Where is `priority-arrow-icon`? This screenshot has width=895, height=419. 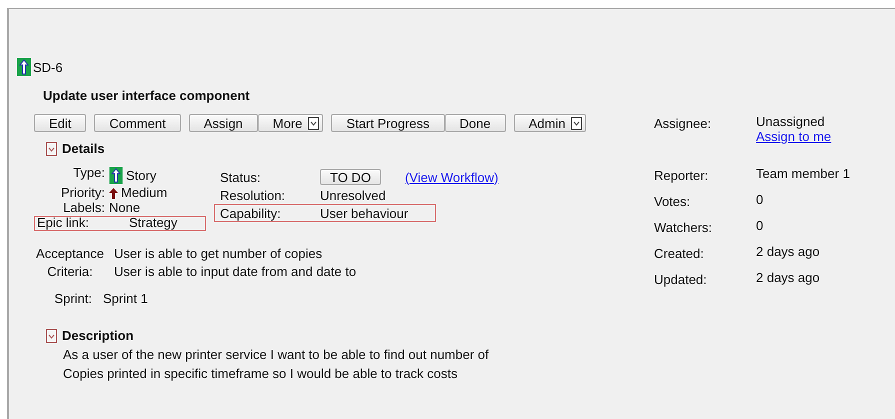
priority-arrow-icon is located at coordinates (113, 193).